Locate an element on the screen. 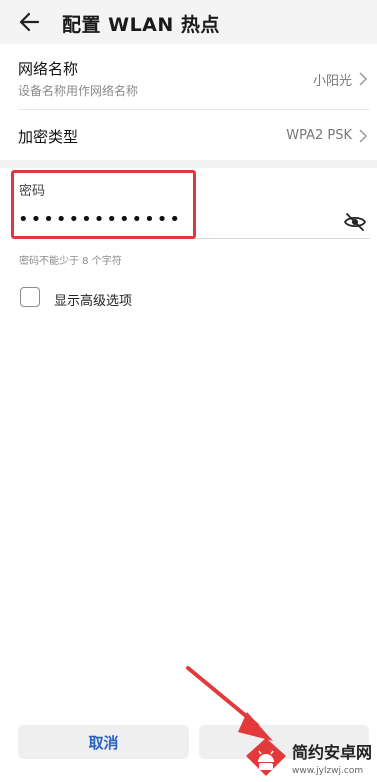  watermark-url: www.jylzwj.com is located at coordinates (327, 771).